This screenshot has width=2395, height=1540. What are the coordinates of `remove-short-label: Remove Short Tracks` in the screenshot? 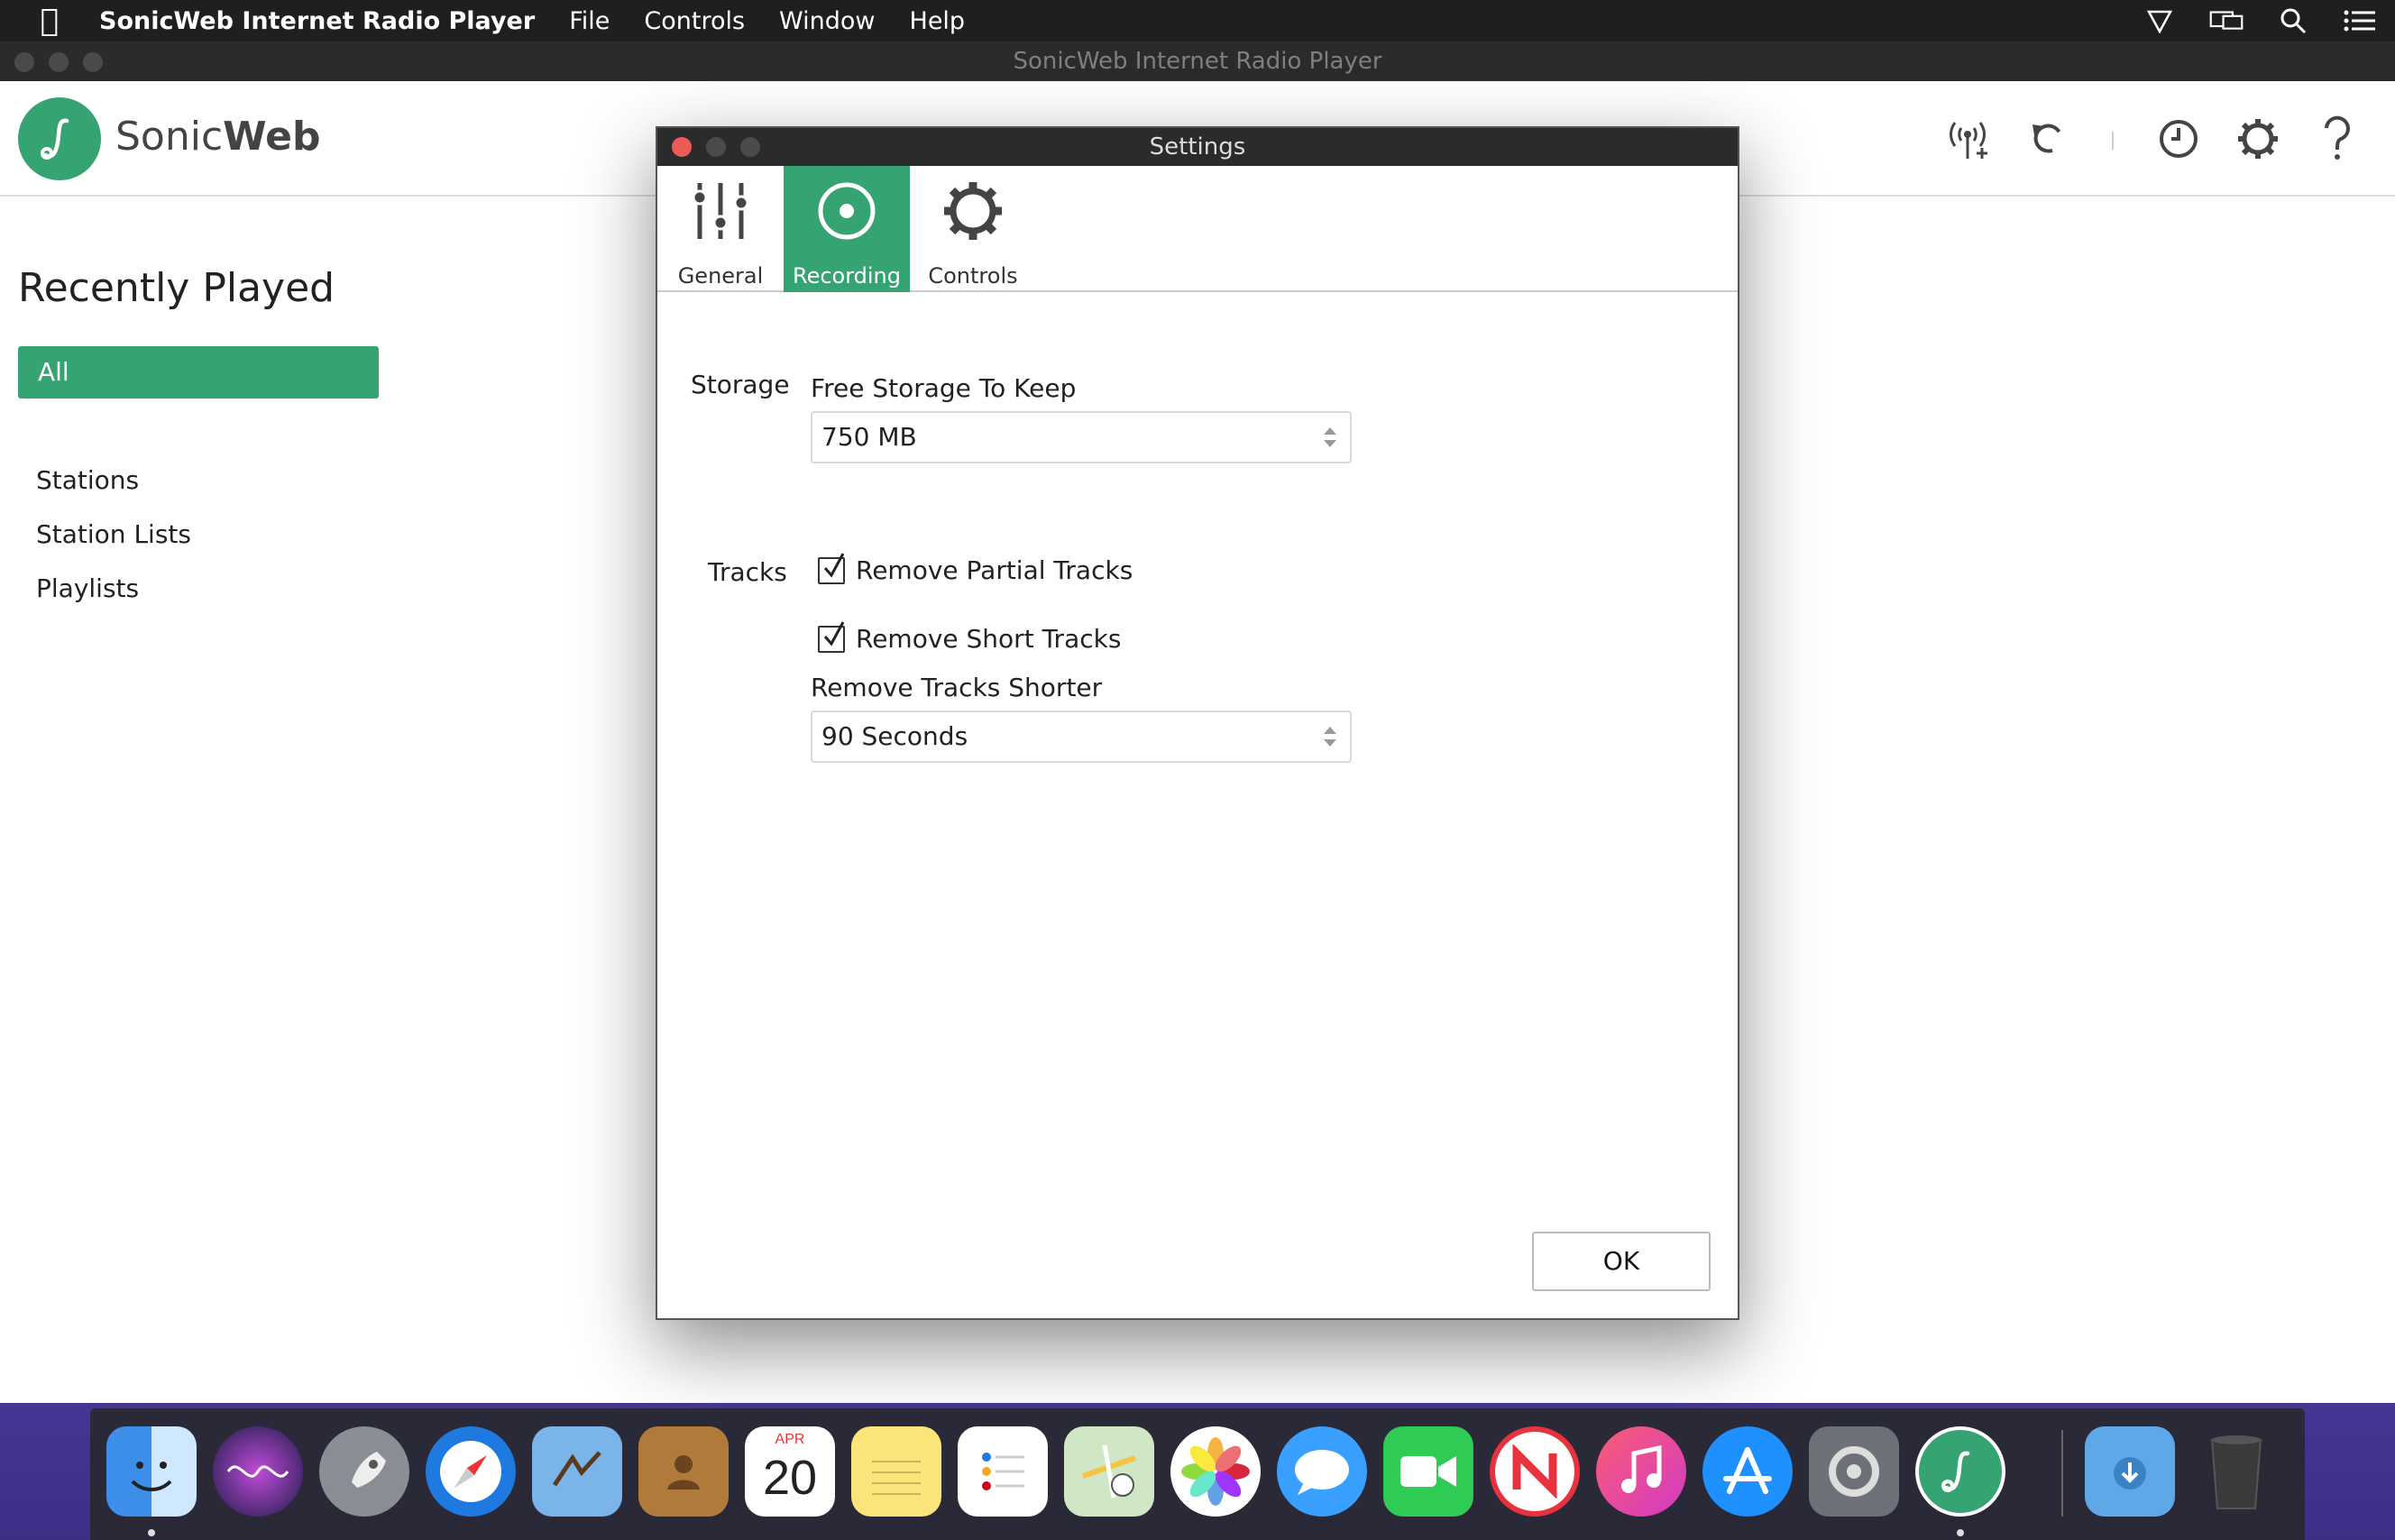 It's located at (989, 639).